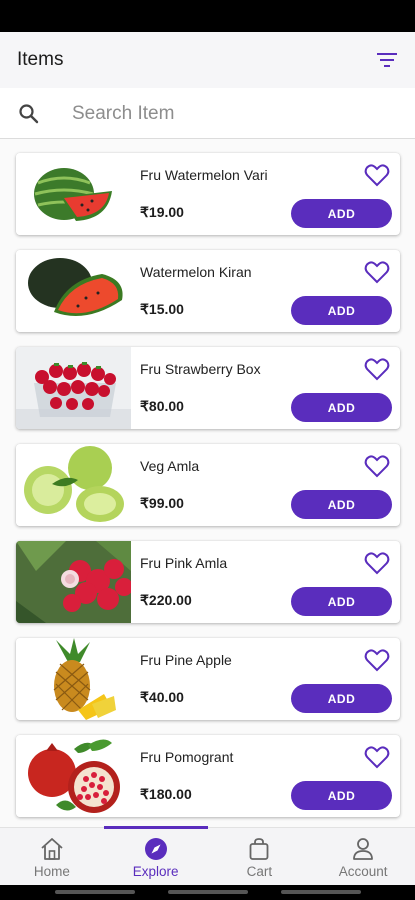 The image size is (415, 900). What do you see at coordinates (155, 827) in the screenshot?
I see `active-tab-indicator` at bounding box center [155, 827].